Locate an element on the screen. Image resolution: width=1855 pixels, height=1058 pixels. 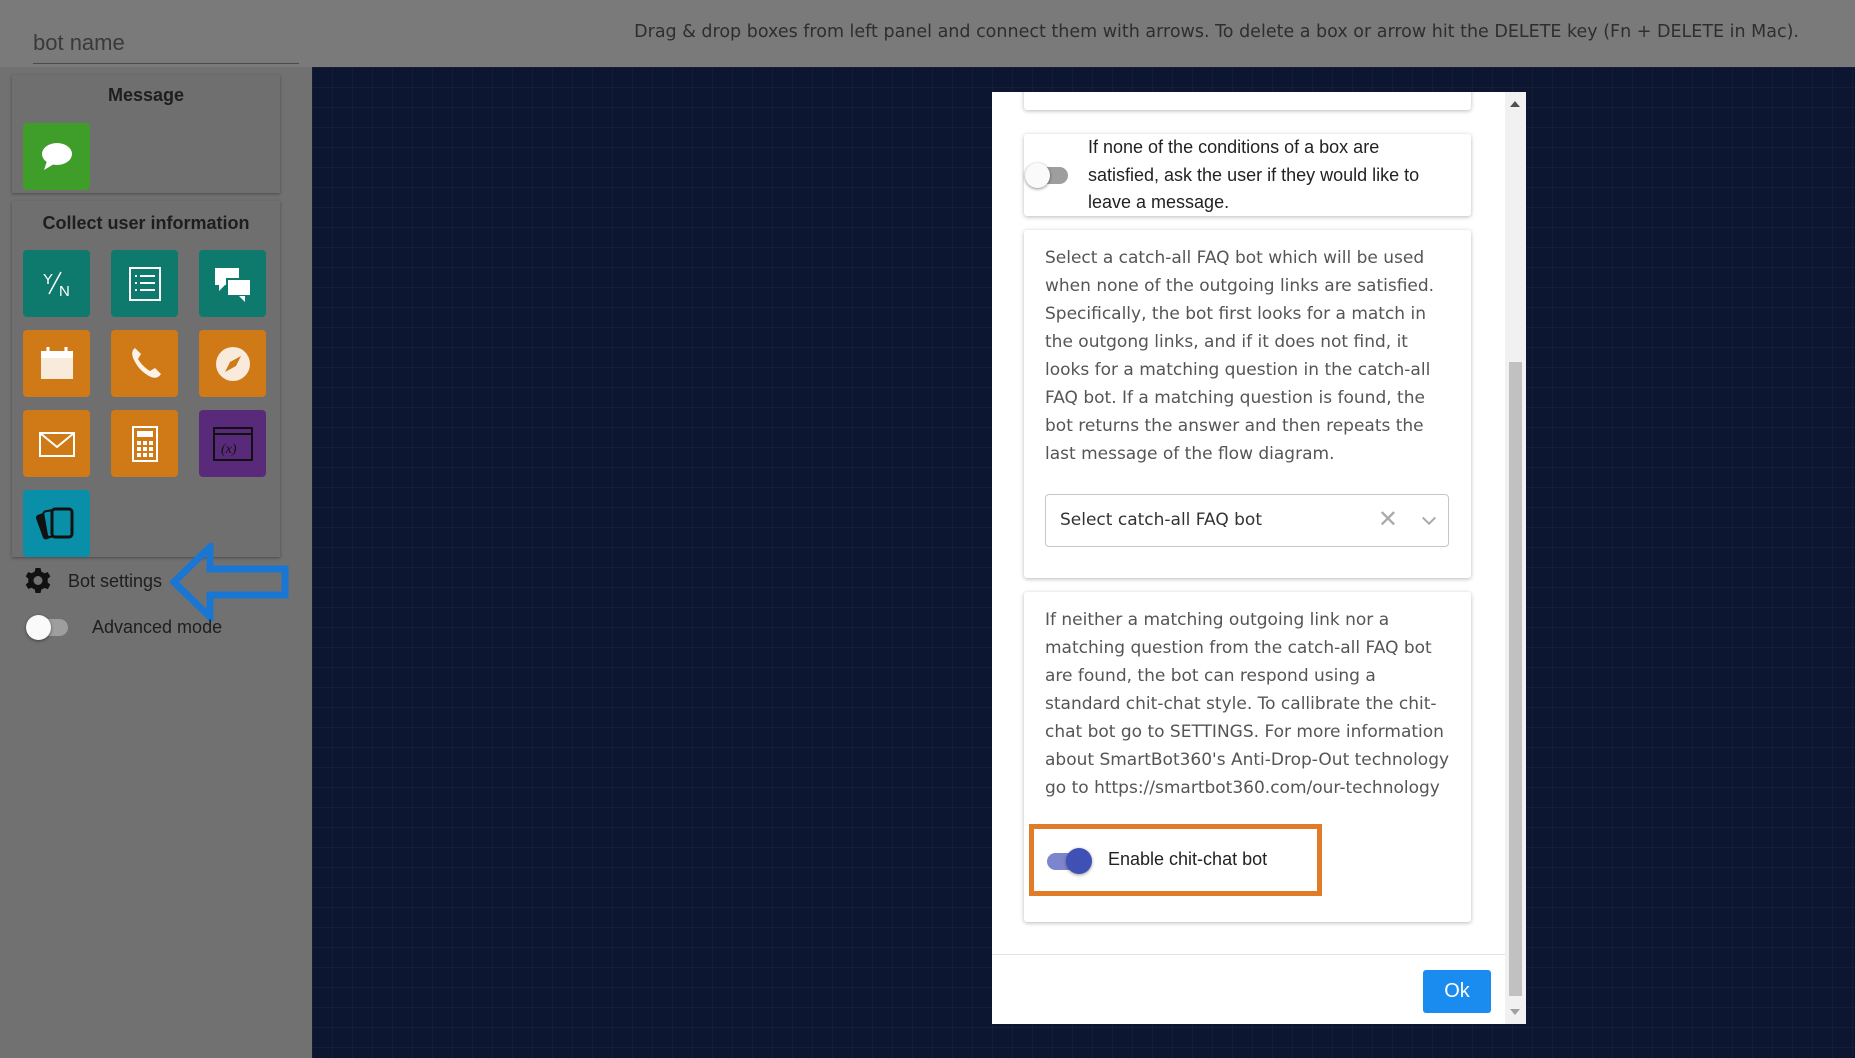
phone-icon is located at coordinates (146, 362).